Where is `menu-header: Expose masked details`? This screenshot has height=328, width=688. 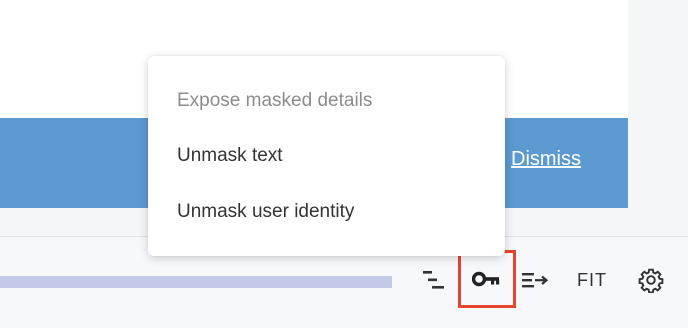
menu-header: Expose masked details is located at coordinates (275, 100).